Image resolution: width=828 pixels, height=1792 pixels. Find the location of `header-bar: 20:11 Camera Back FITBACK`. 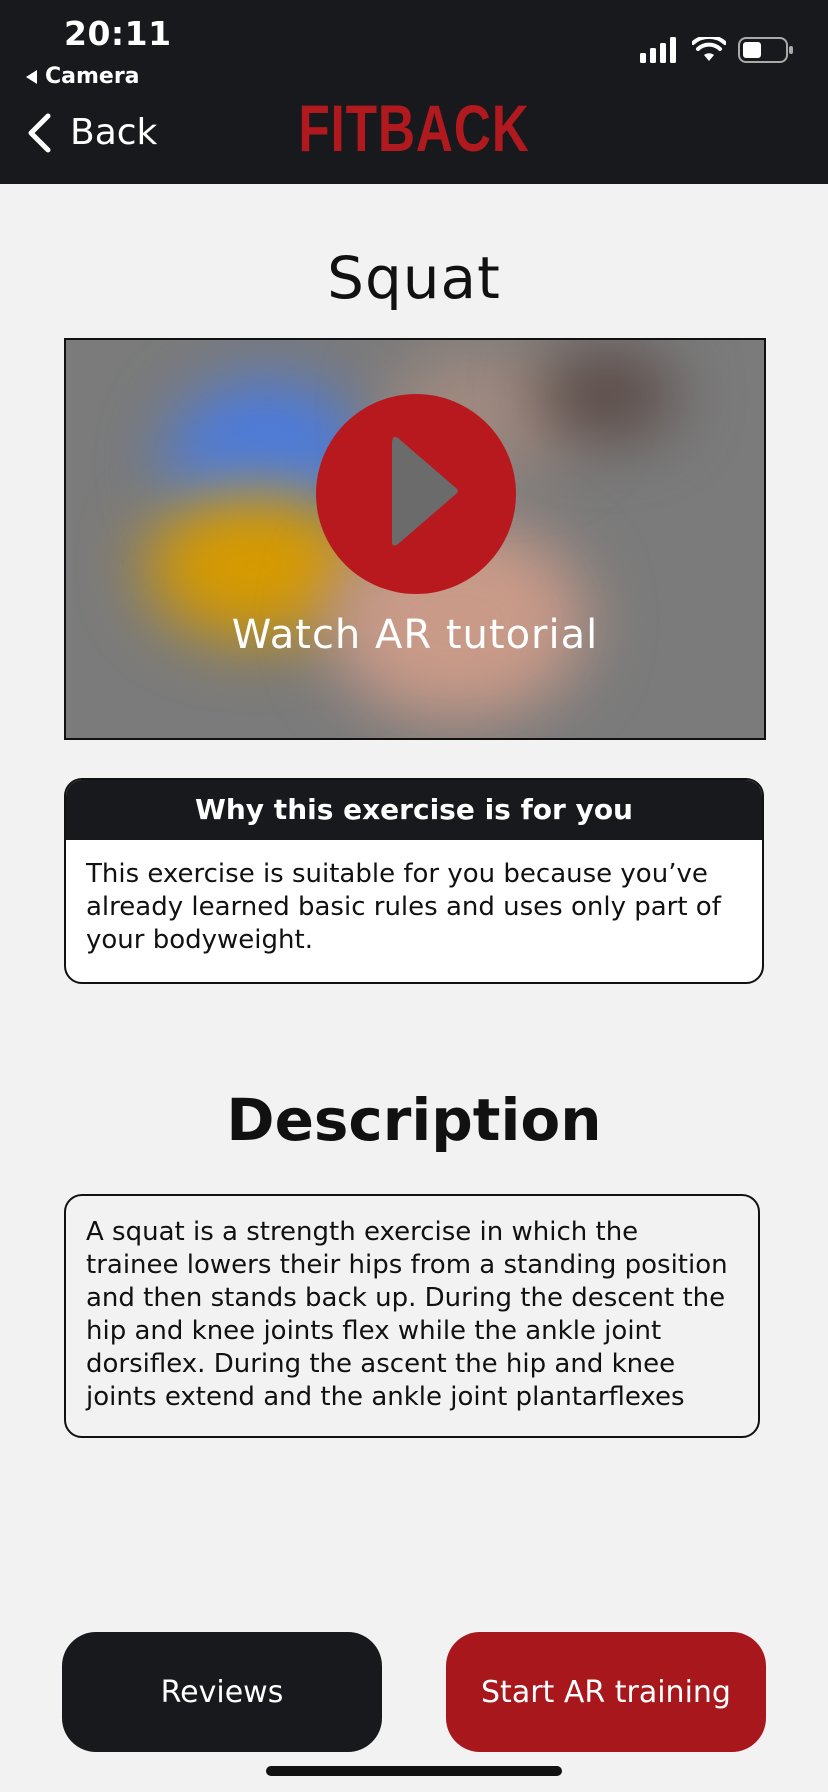

header-bar: 20:11 Camera Back FITBACK is located at coordinates (414, 92).